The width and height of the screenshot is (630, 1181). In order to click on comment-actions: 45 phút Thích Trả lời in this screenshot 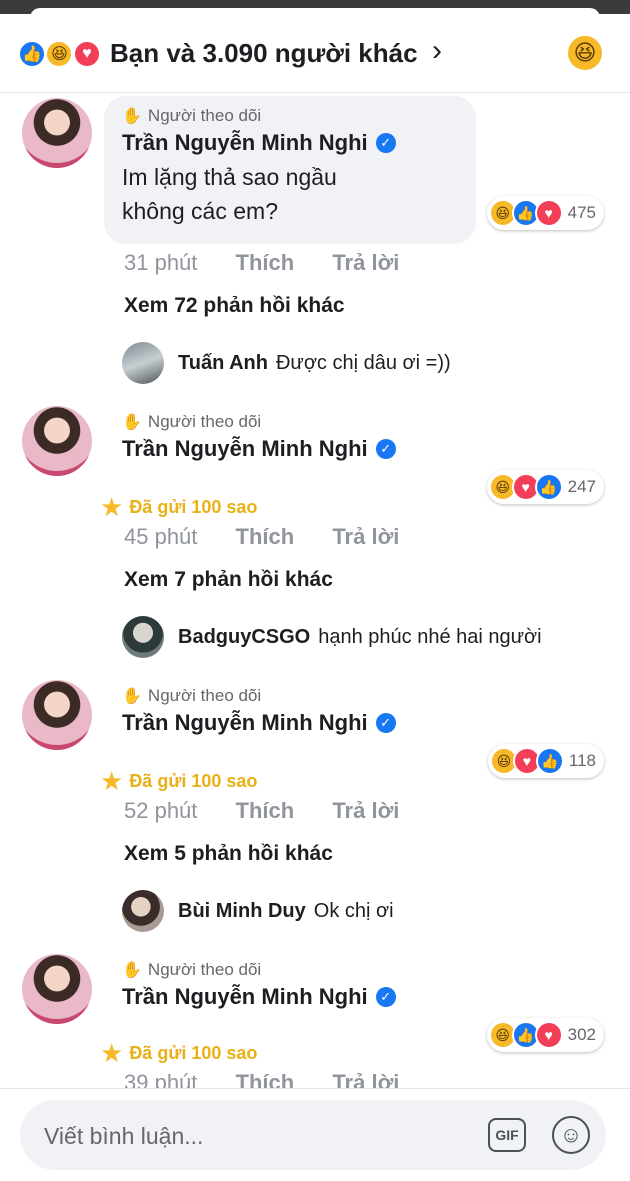, I will do `click(277, 537)`.